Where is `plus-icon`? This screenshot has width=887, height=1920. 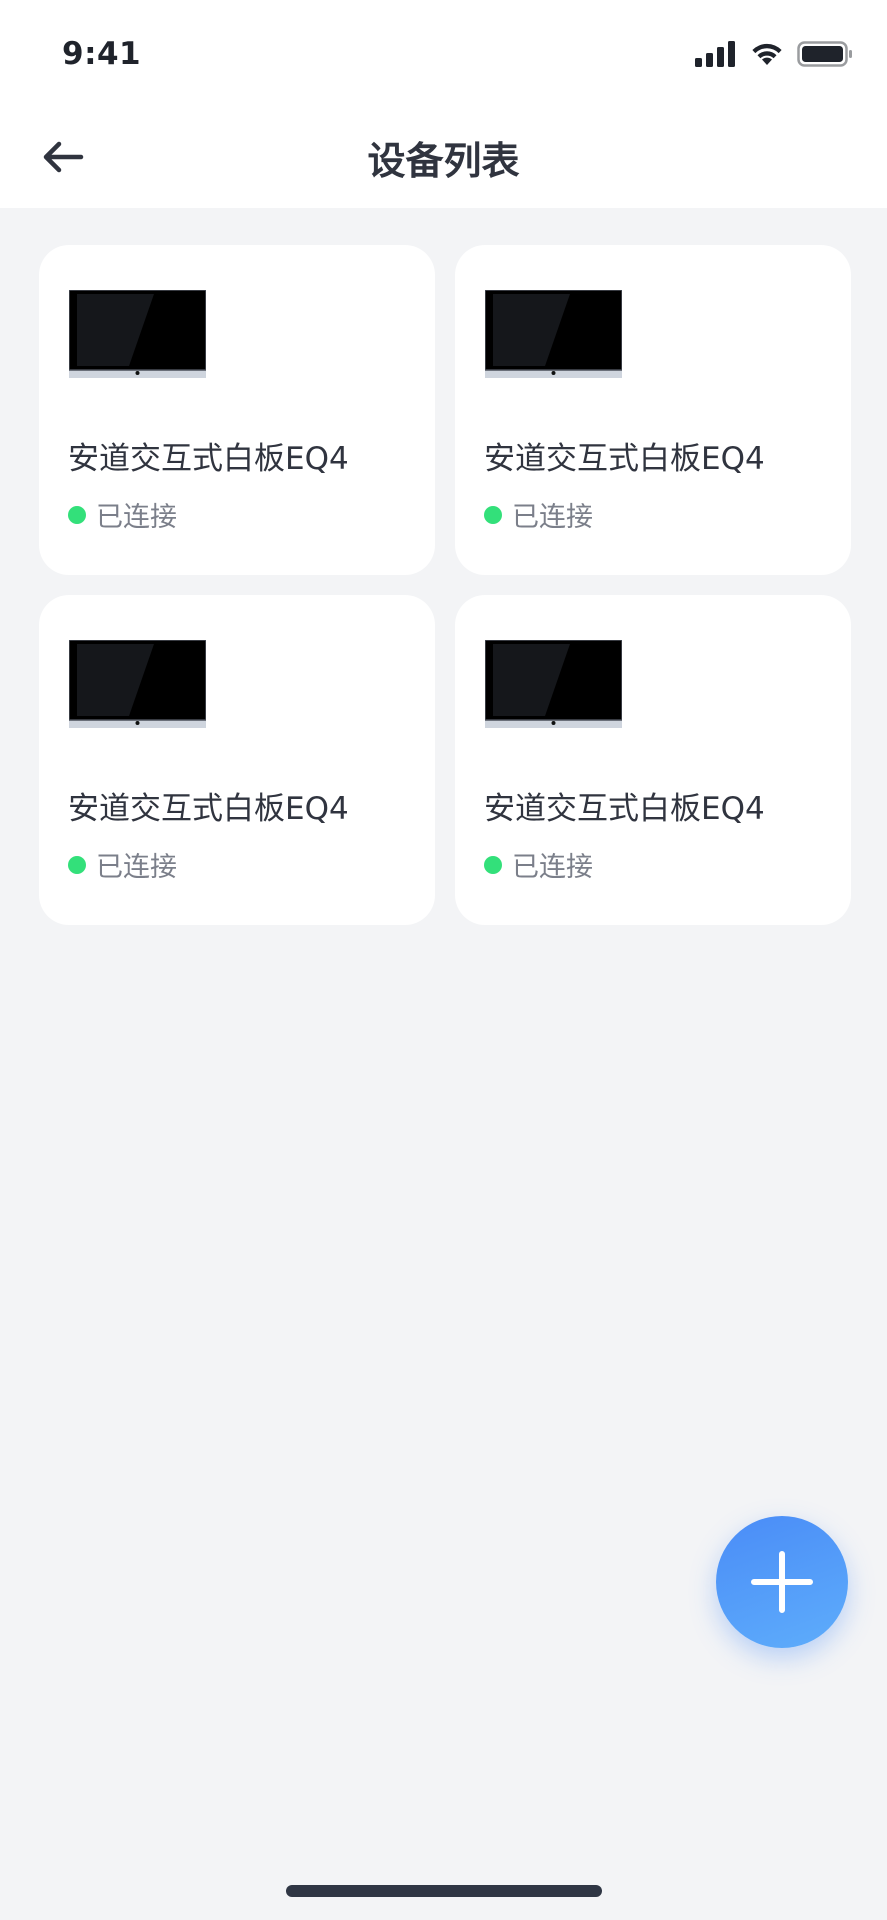 plus-icon is located at coordinates (782, 1582).